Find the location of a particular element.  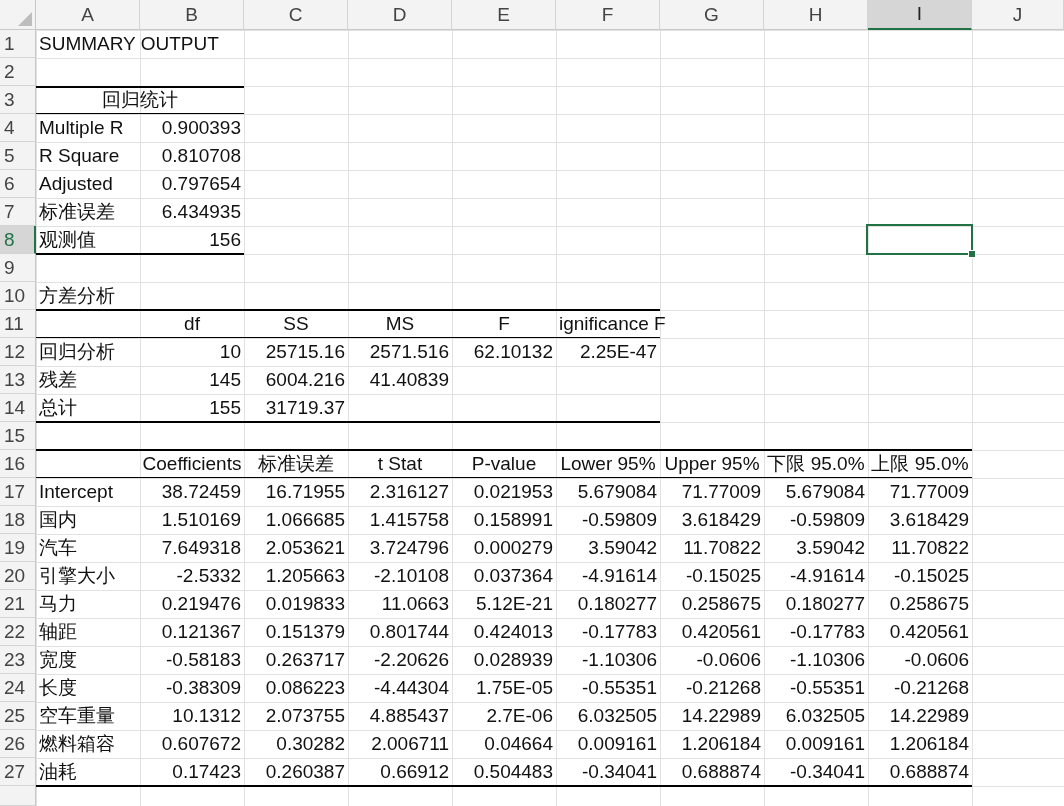

row-header: 7 is located at coordinates (18, 212).